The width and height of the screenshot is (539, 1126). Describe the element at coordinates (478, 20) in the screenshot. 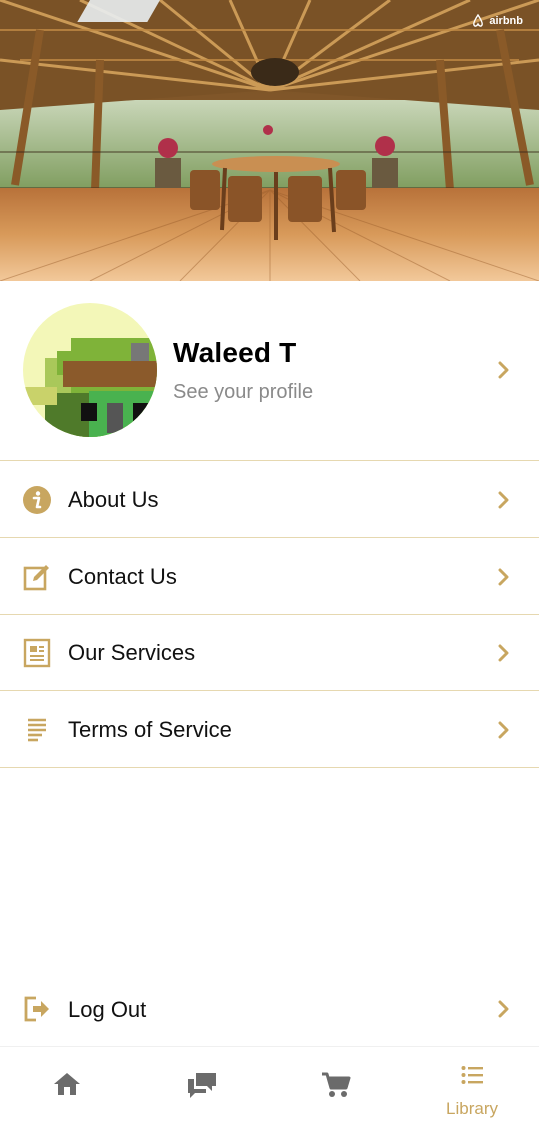

I see `airbnb-icon` at that location.